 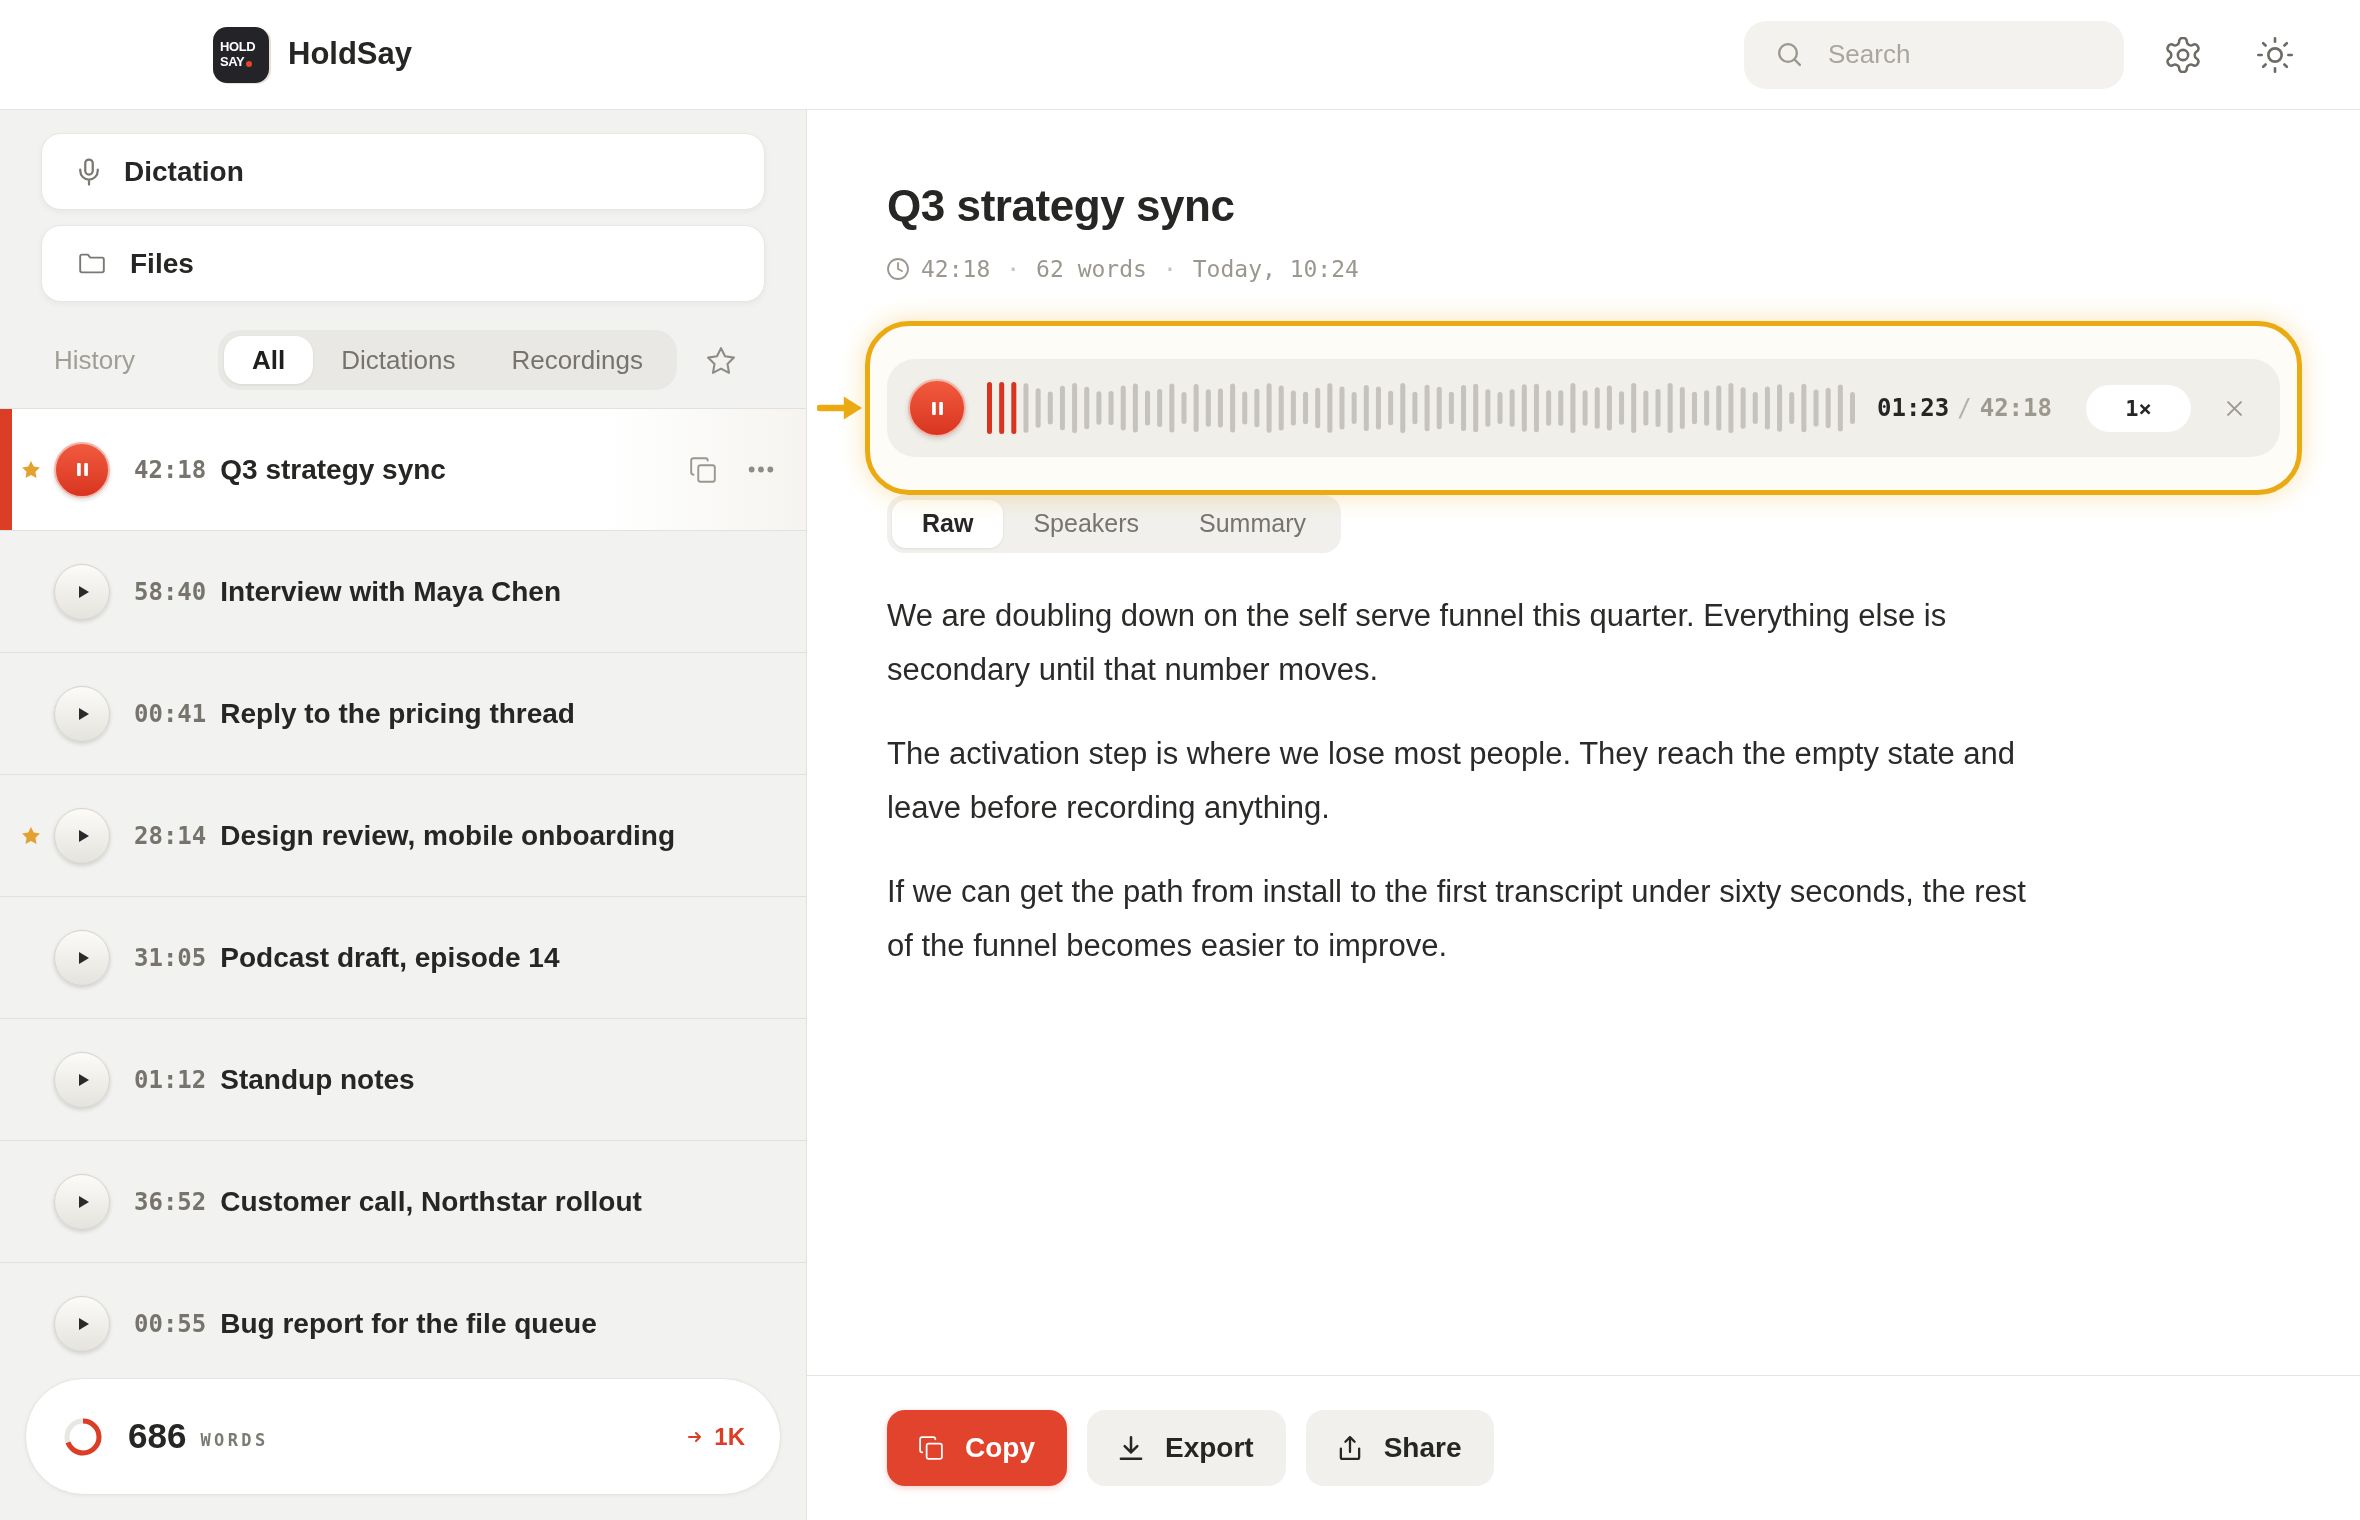 I want to click on star-icon, so click(x=720, y=360).